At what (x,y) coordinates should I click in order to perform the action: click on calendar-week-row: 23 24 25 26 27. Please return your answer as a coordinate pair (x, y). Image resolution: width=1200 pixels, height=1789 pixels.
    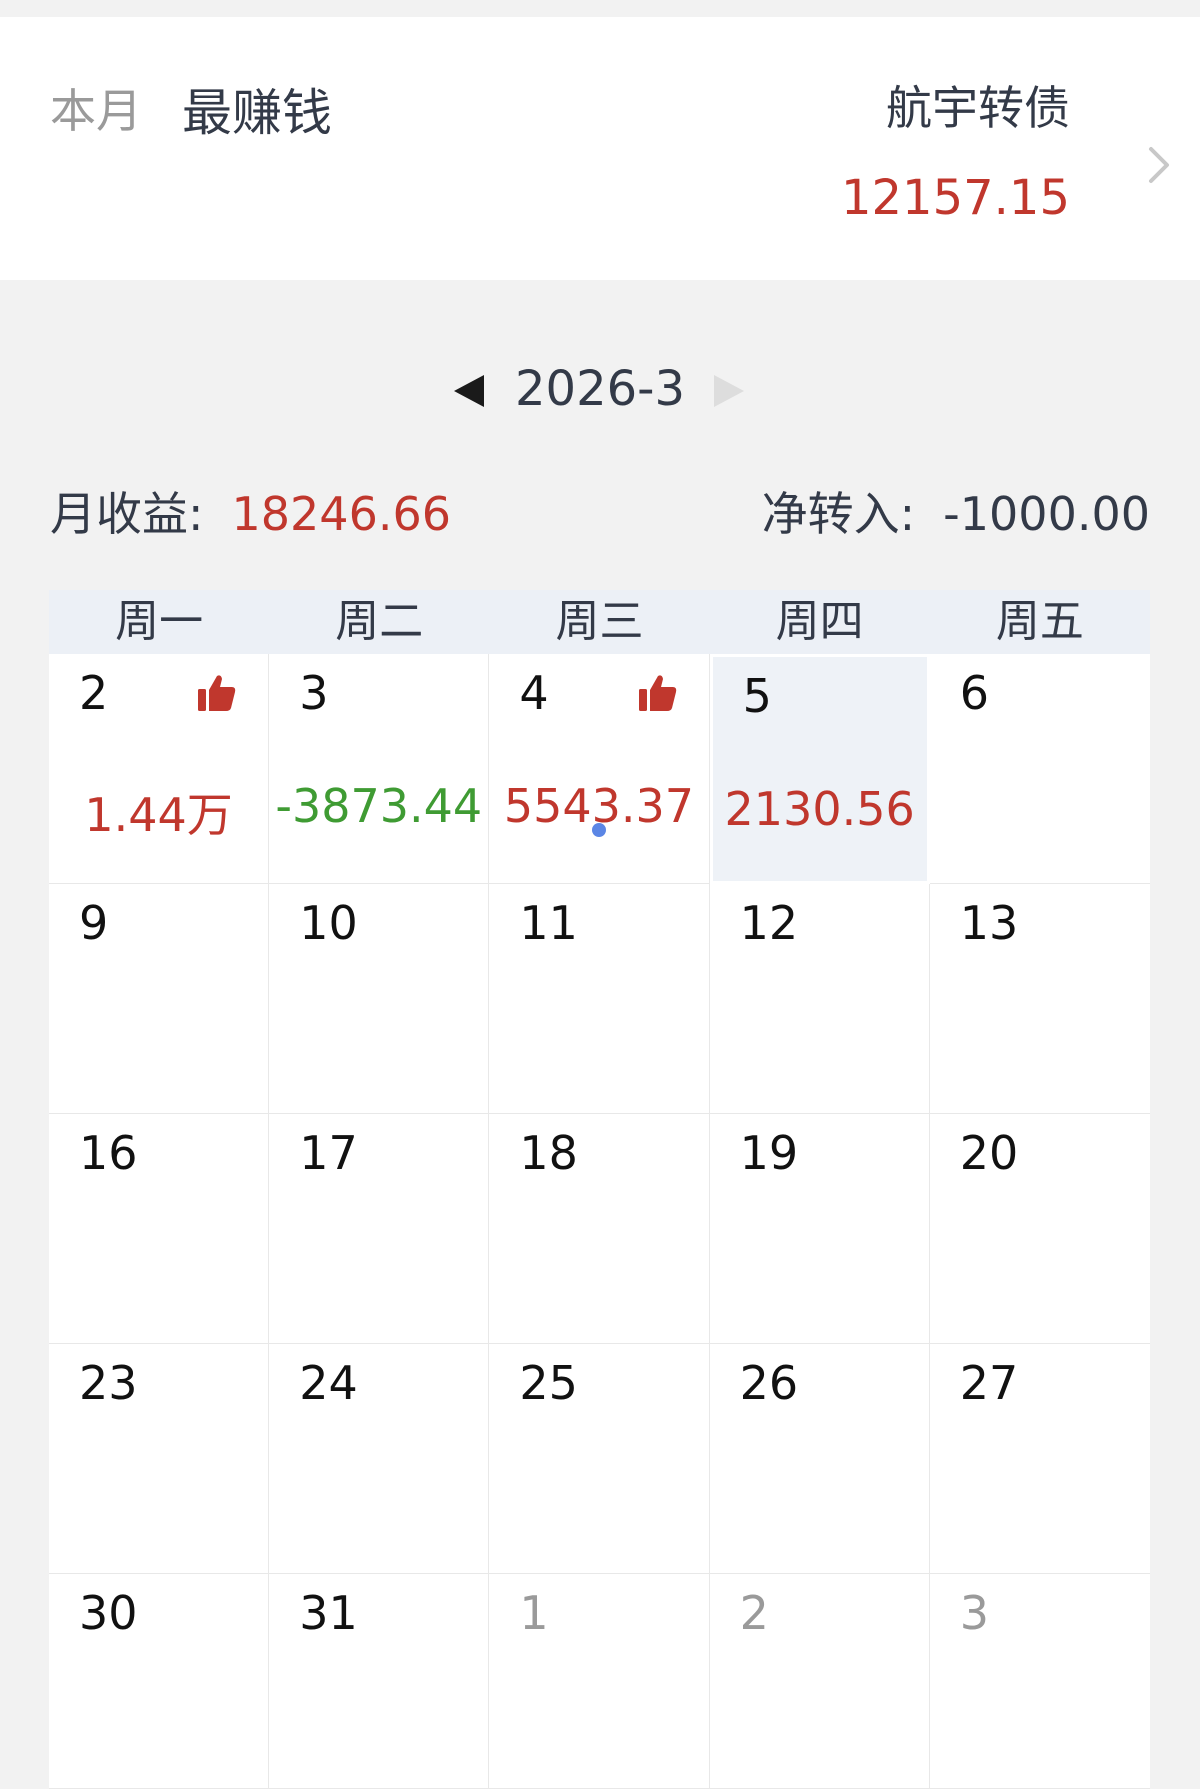
    Looking at the image, I should click on (599, 1459).